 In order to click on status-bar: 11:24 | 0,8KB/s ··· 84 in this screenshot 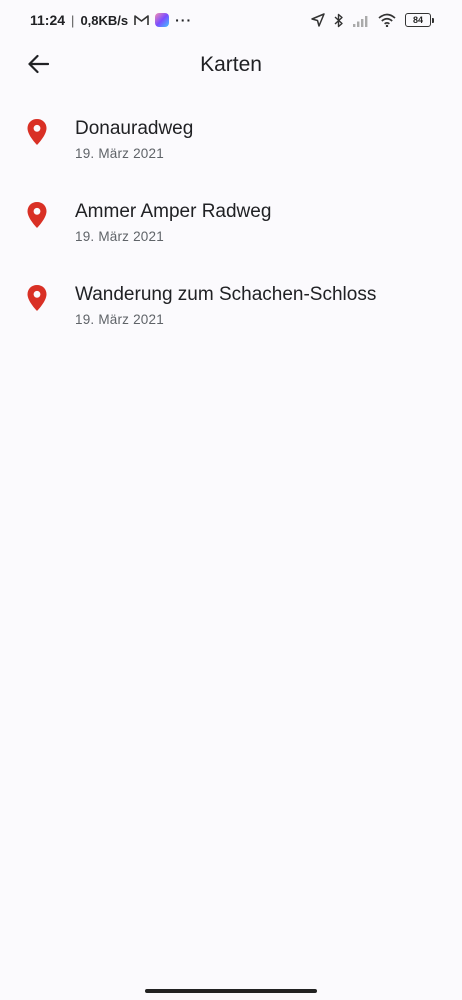, I will do `click(231, 20)`.